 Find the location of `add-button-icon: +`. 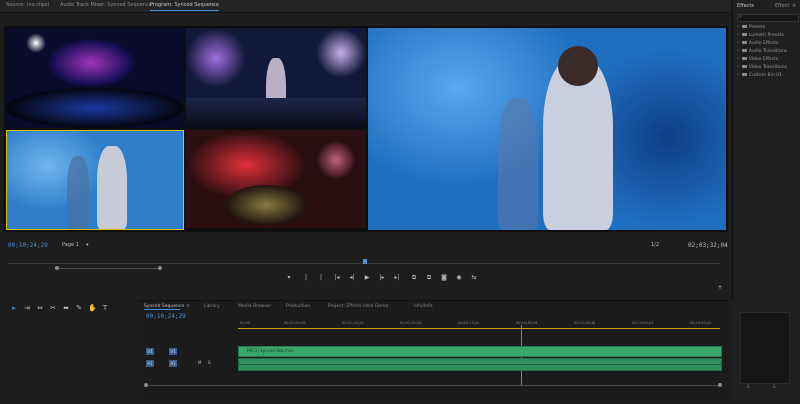

add-button-icon: + is located at coordinates (720, 287).